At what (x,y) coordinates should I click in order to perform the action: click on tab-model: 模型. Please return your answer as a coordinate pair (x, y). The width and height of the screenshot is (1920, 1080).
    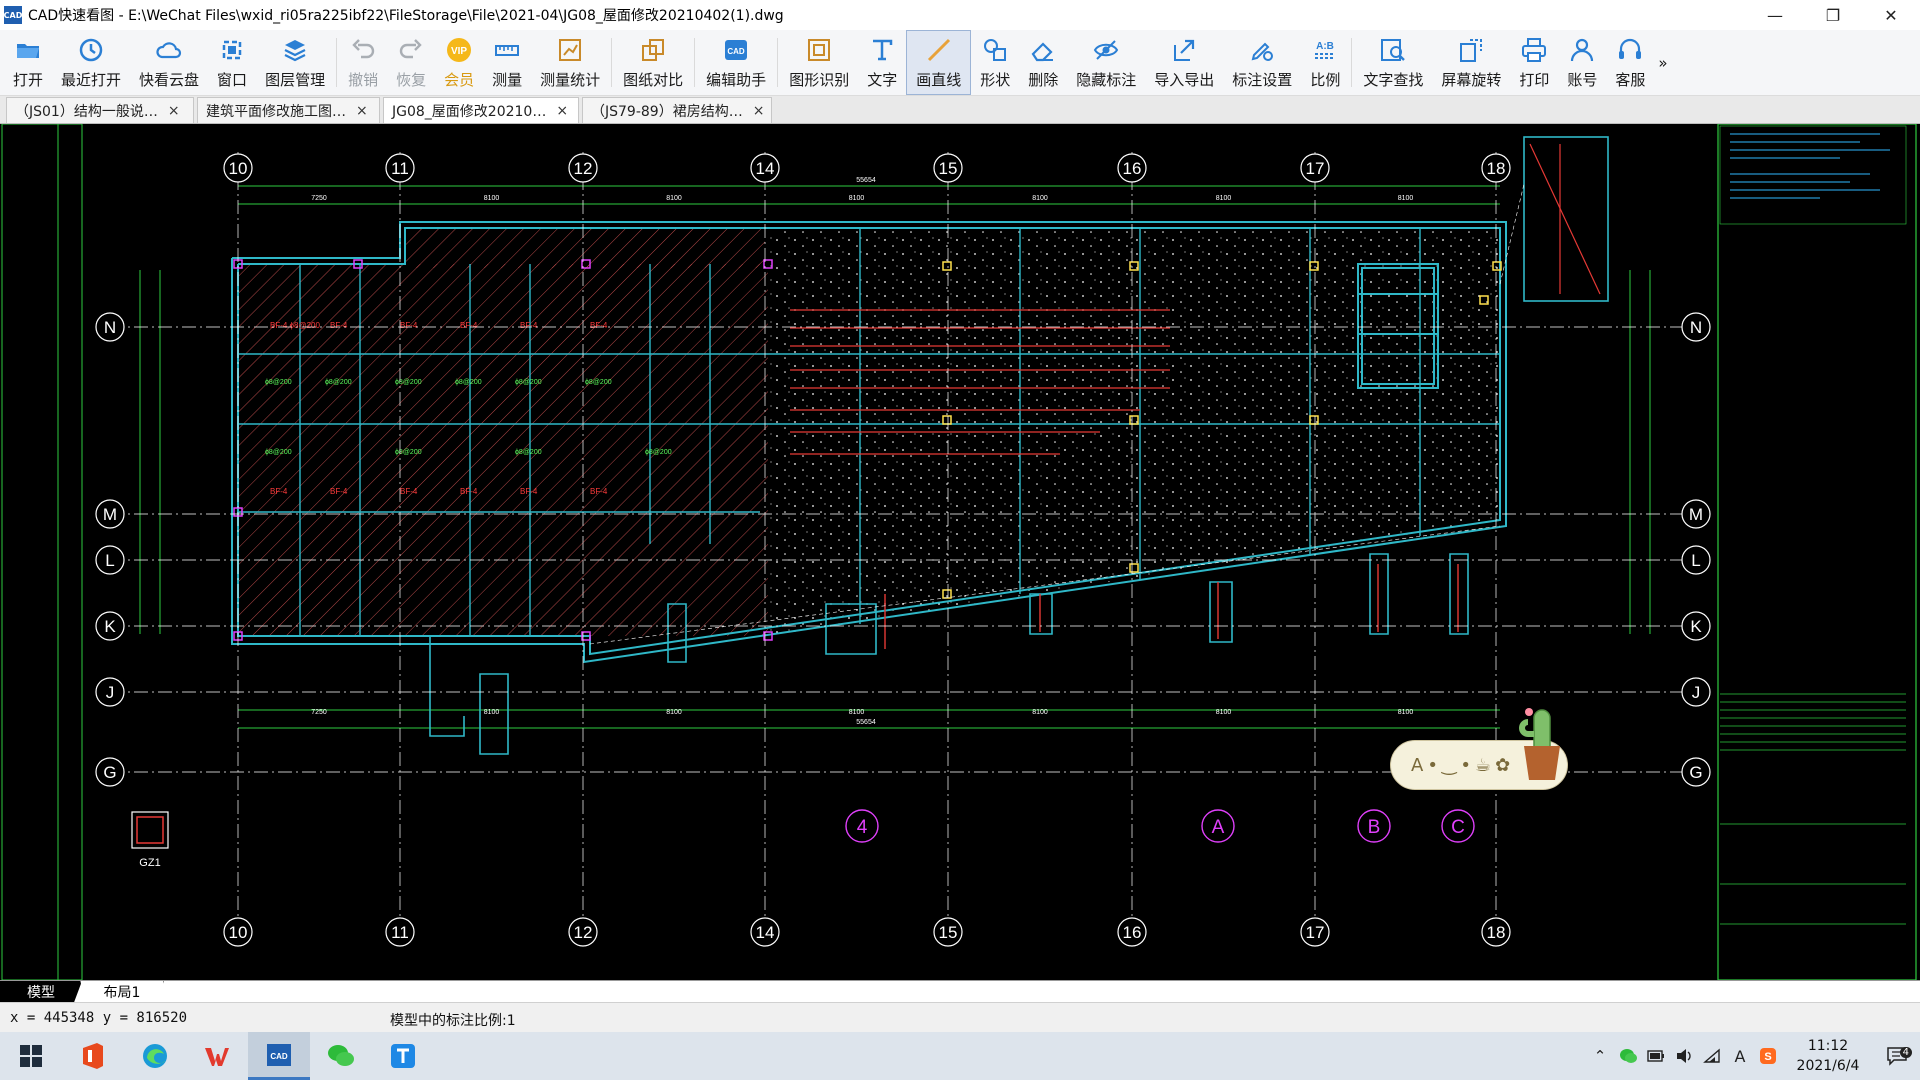
    Looking at the image, I should click on (41, 992).